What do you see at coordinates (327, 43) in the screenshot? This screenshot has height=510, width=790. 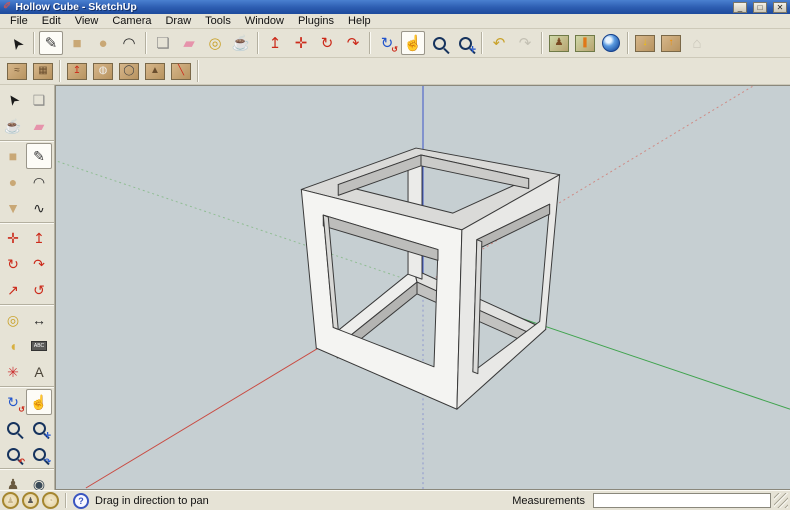 I see `rotate-tool-icon: ↻` at bounding box center [327, 43].